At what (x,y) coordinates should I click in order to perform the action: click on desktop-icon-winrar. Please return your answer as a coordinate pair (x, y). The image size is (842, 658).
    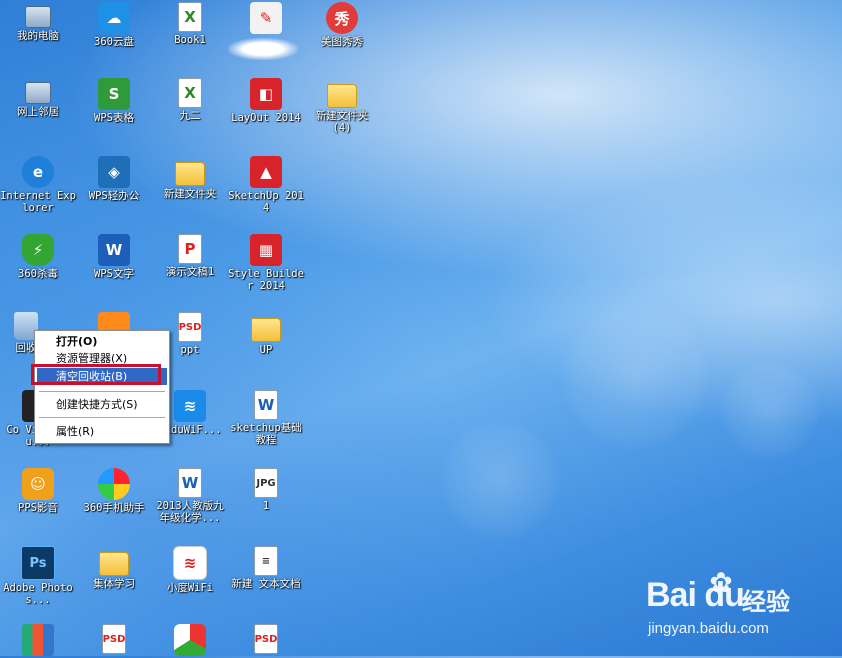
    Looking at the image, I should click on (38, 641).